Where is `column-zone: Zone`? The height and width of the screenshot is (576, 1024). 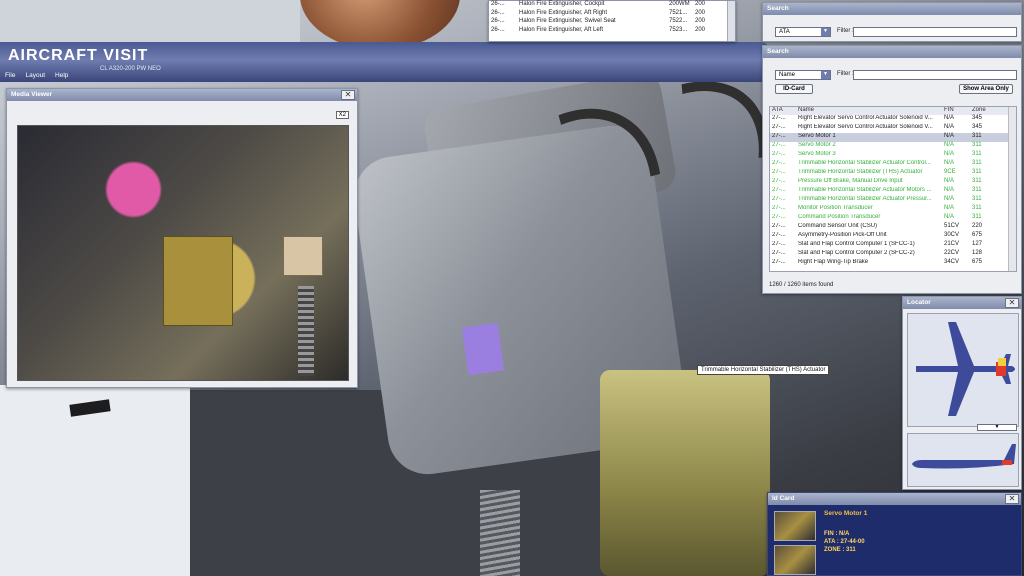 column-zone: Zone is located at coordinates (985, 111).